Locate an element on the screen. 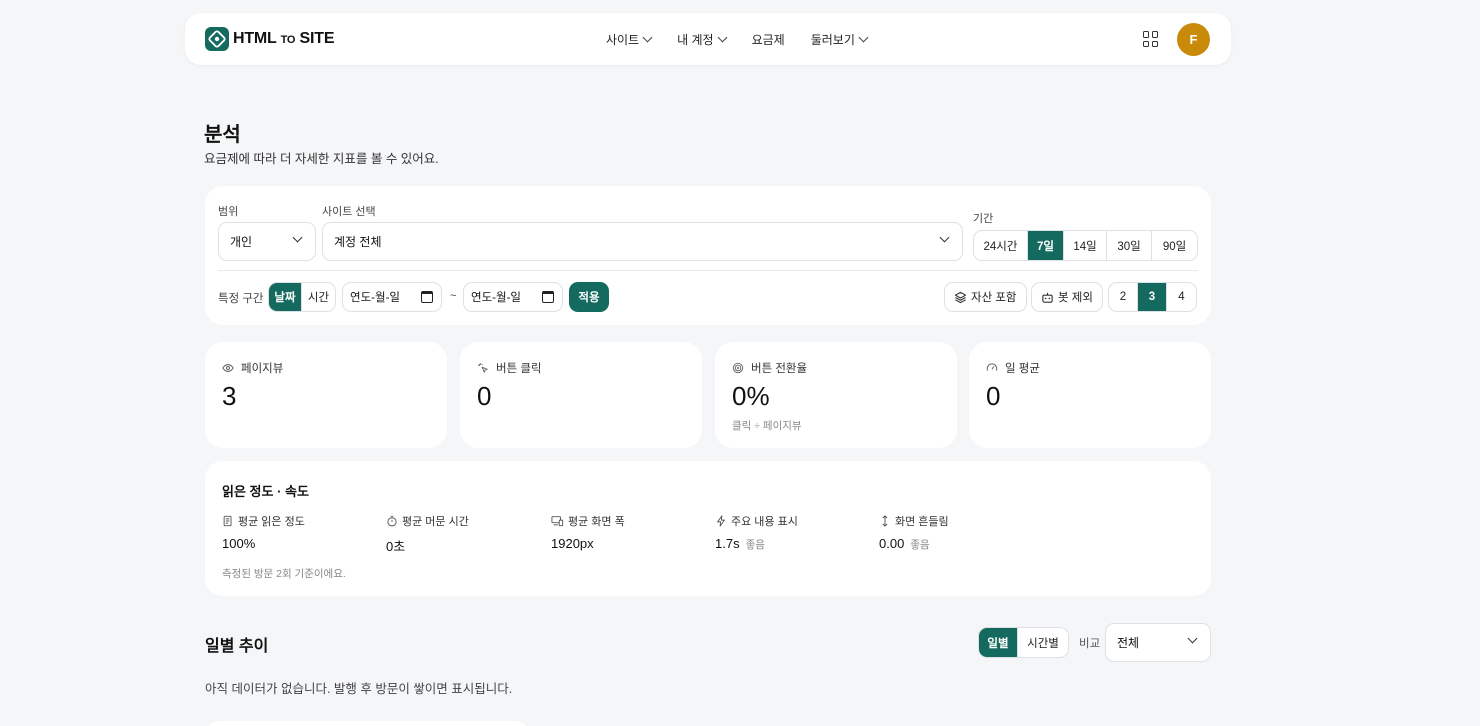 The height and width of the screenshot is (726, 1480). metric-value: 100% is located at coordinates (239, 543).